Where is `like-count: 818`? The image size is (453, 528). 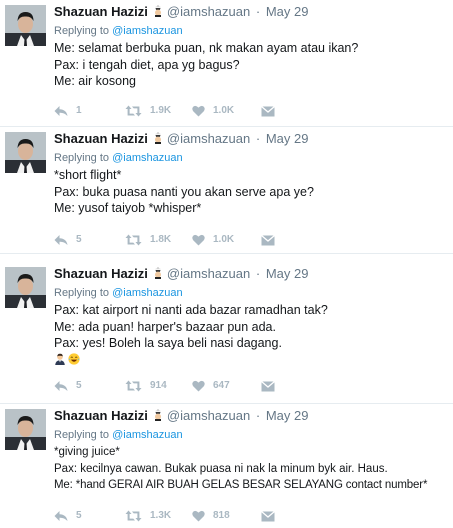
like-count: 818 is located at coordinates (221, 515).